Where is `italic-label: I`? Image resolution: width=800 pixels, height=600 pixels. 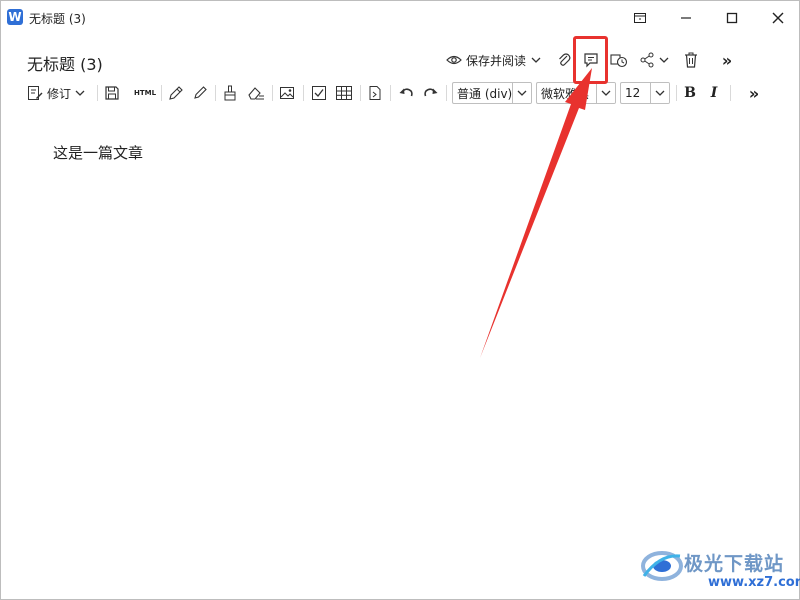
italic-label: I is located at coordinates (714, 93).